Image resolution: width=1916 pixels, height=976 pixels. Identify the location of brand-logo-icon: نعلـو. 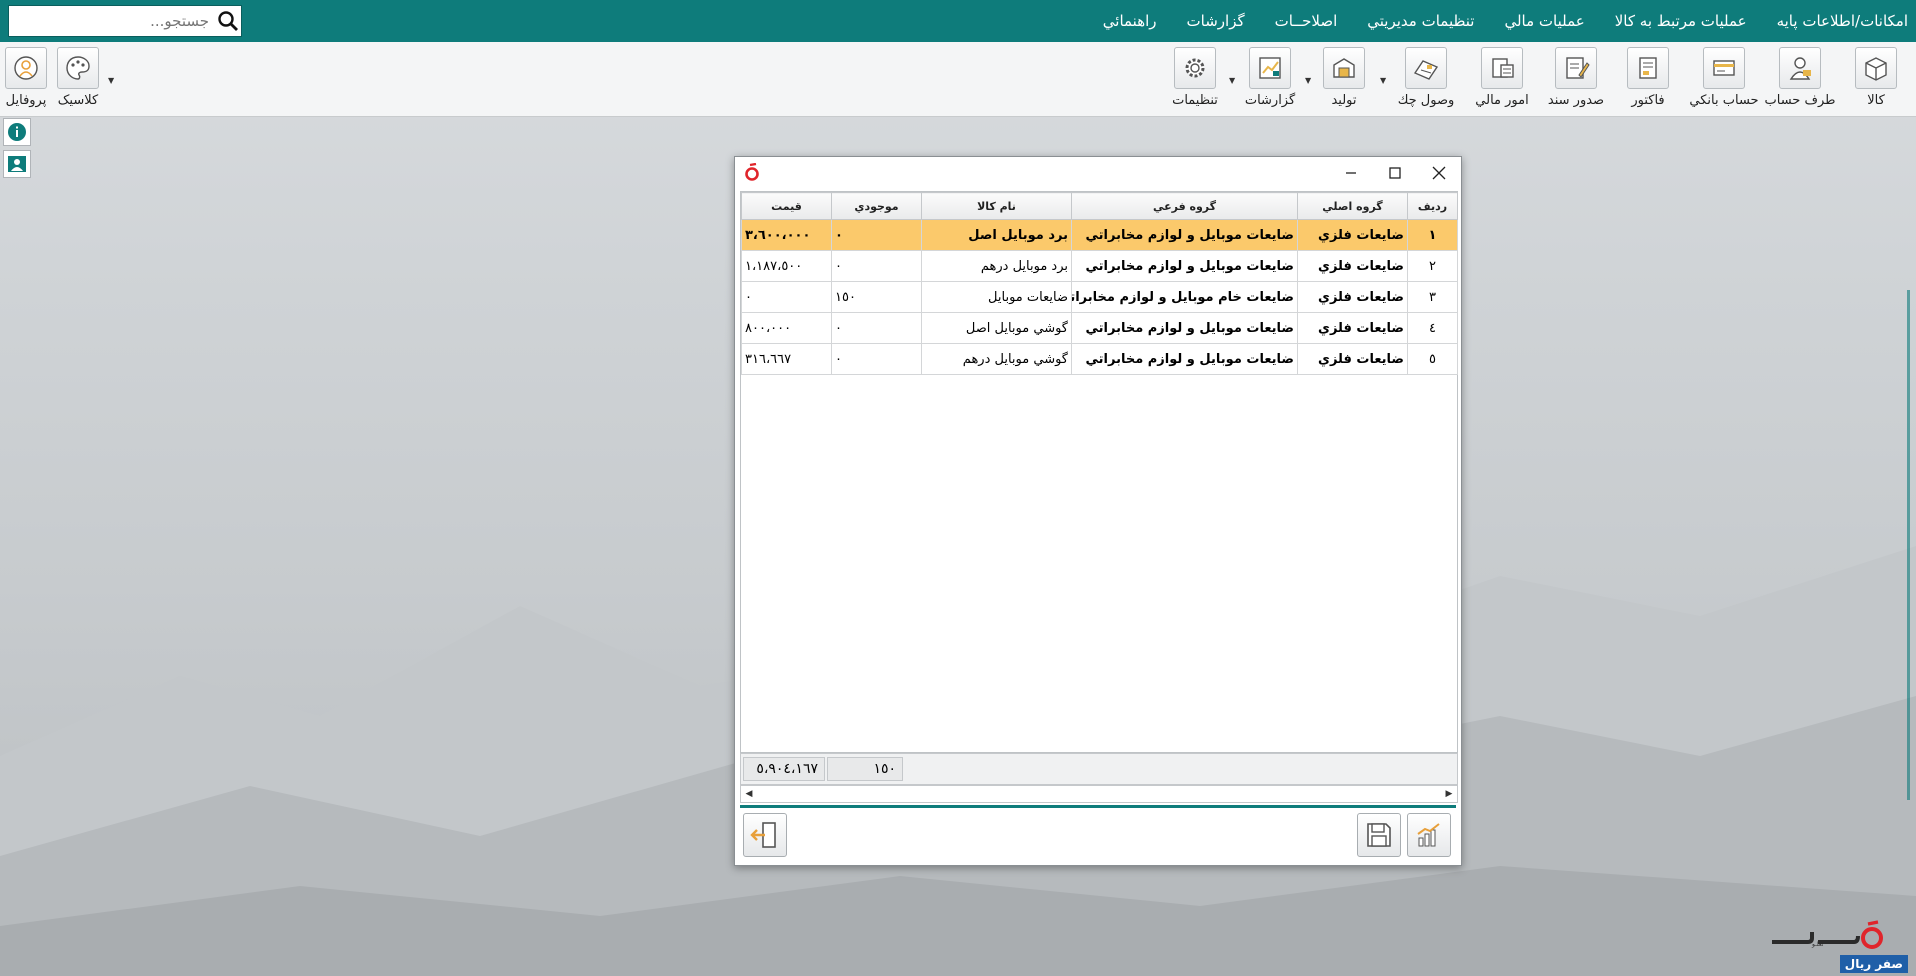
(1827, 934).